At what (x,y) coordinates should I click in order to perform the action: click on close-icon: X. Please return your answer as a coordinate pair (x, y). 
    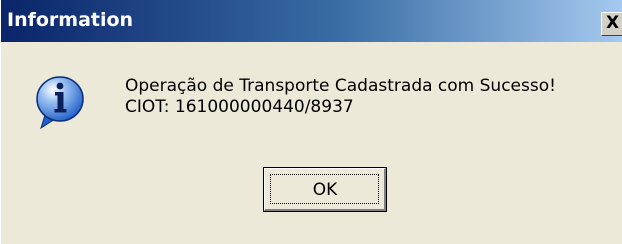
    Looking at the image, I should click on (613, 23).